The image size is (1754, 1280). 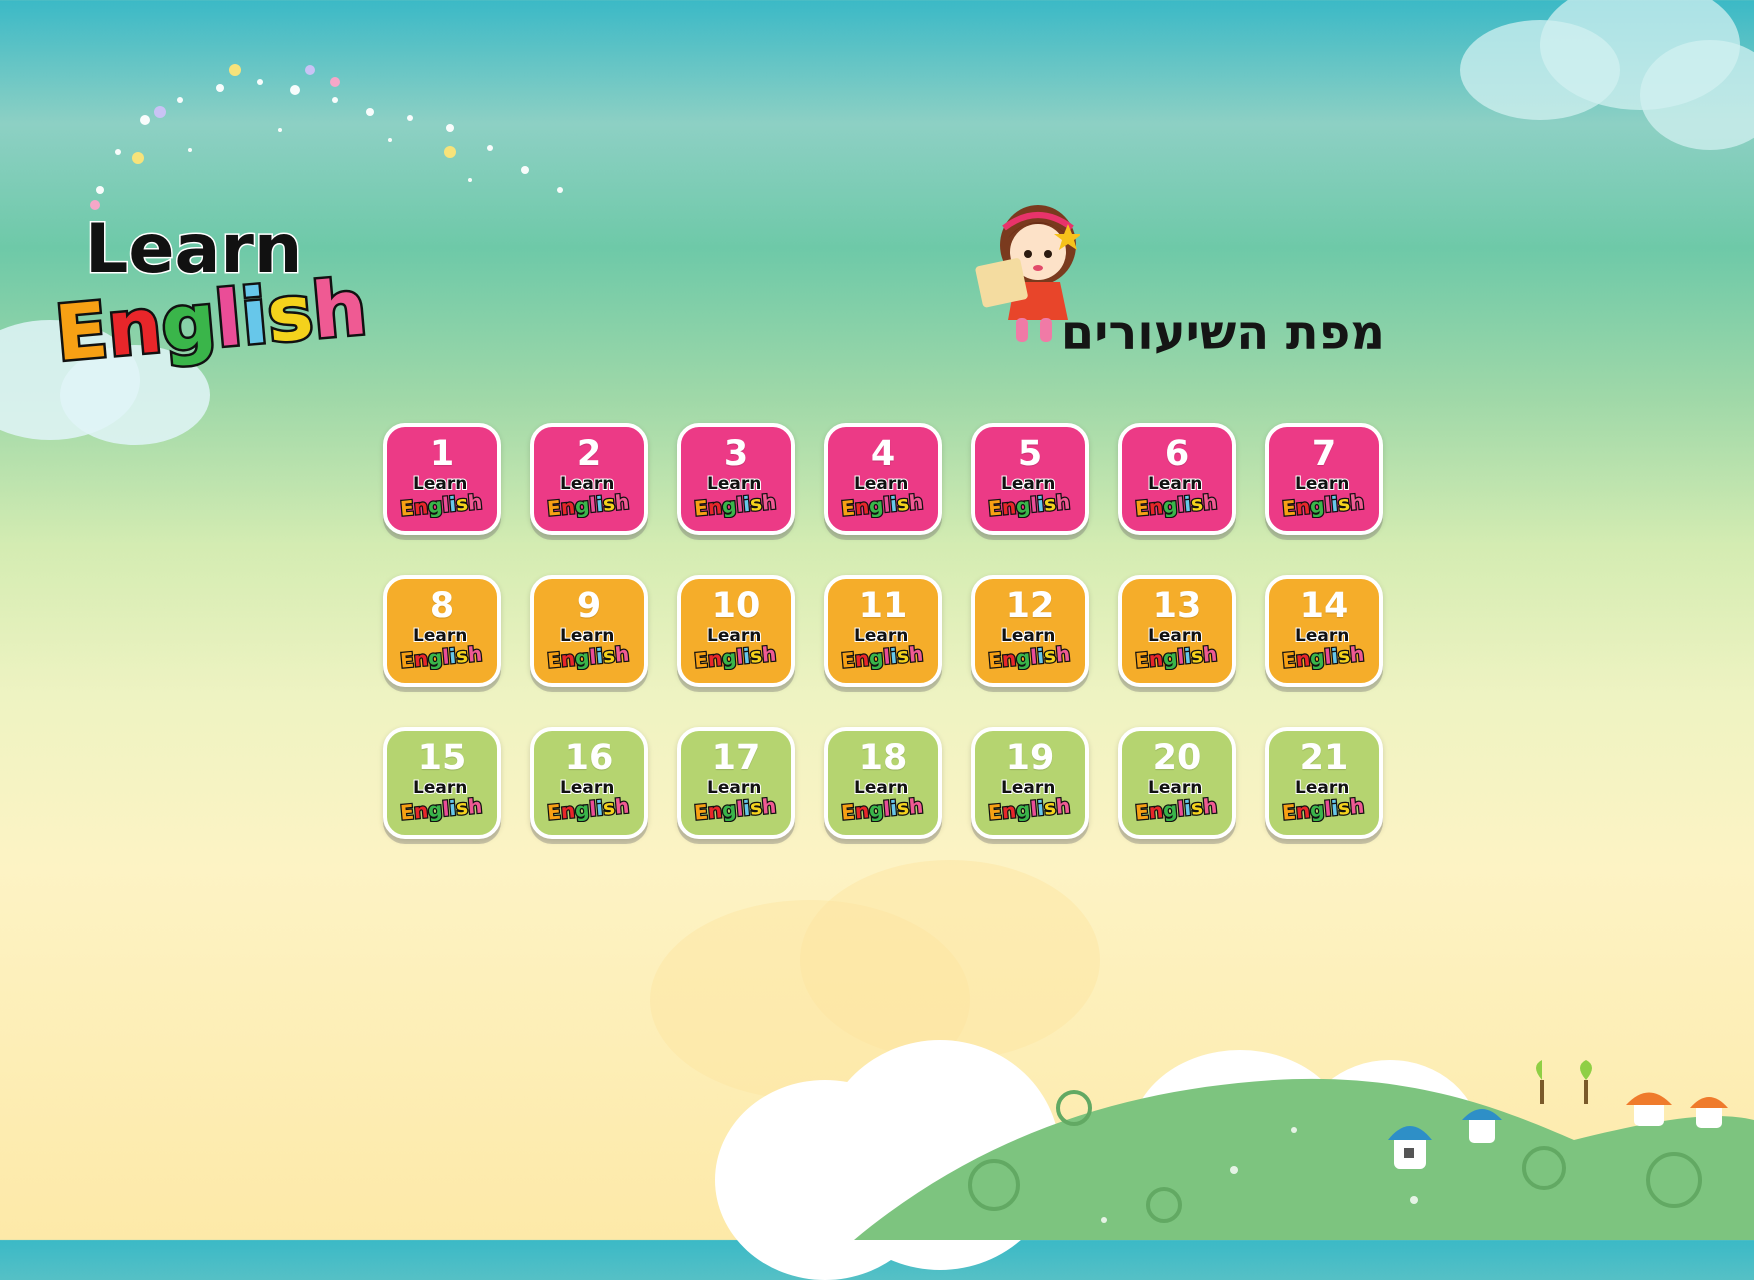 What do you see at coordinates (589, 783) in the screenshot?
I see `lesson-tile-16: 16 Learn English` at bounding box center [589, 783].